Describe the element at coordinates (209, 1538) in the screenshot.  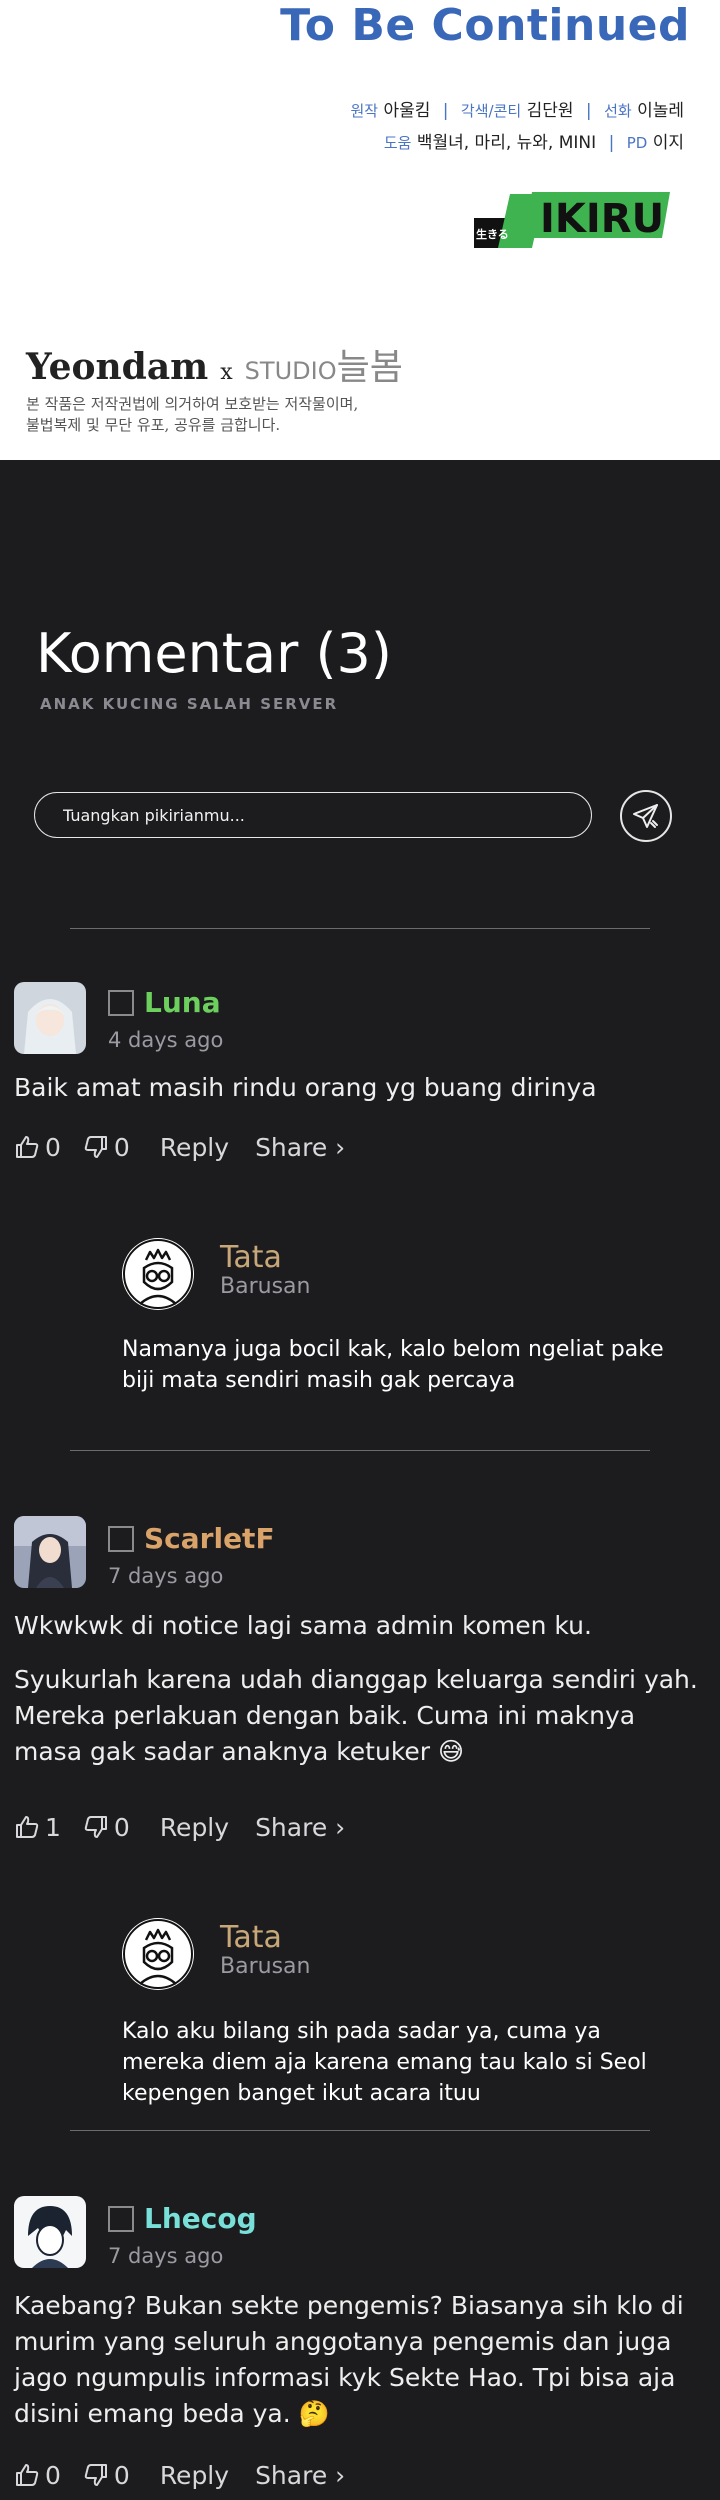
I see `comment-username: ScarletF` at that location.